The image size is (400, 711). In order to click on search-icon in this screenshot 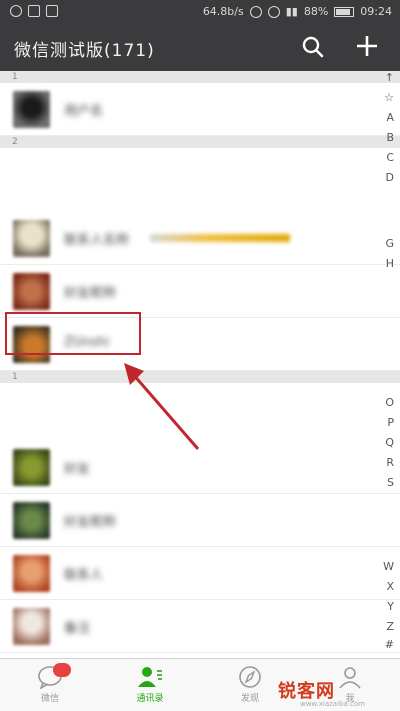, I will do `click(313, 47)`.